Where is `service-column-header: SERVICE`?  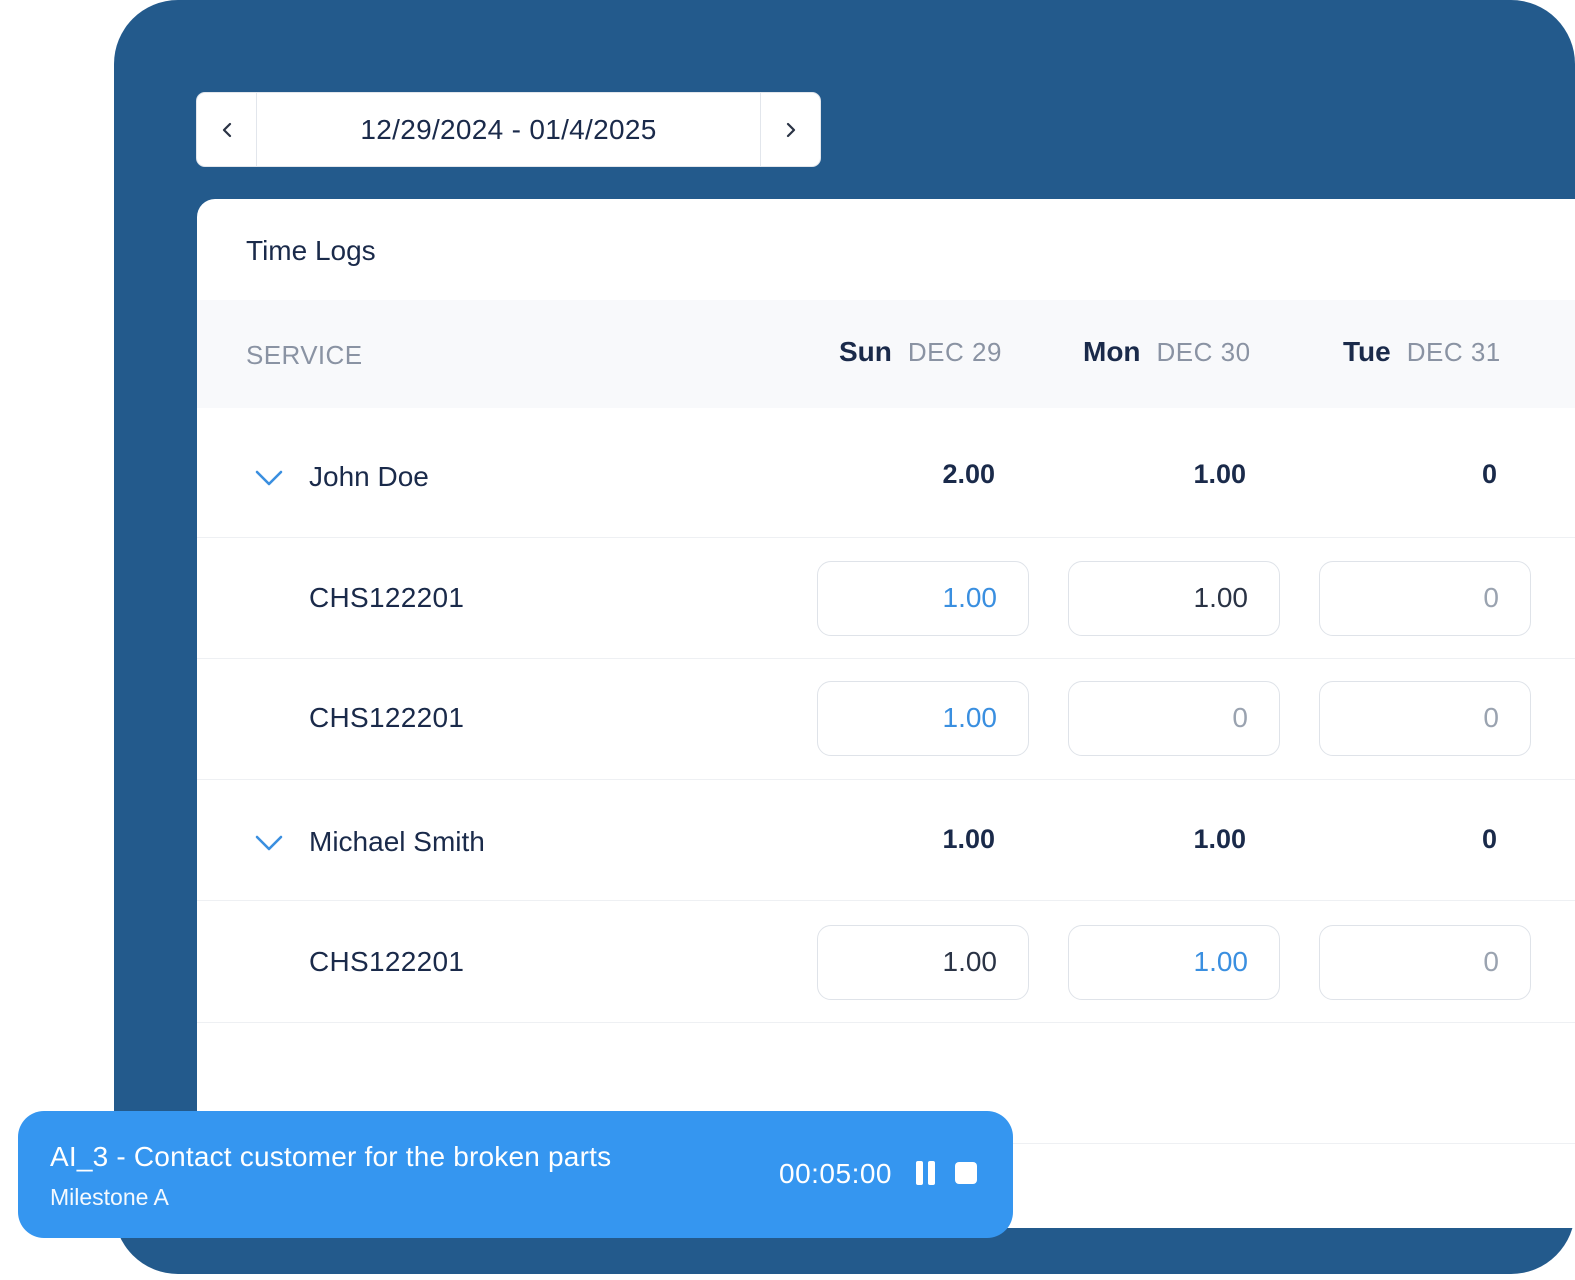 service-column-header: SERVICE is located at coordinates (304, 355).